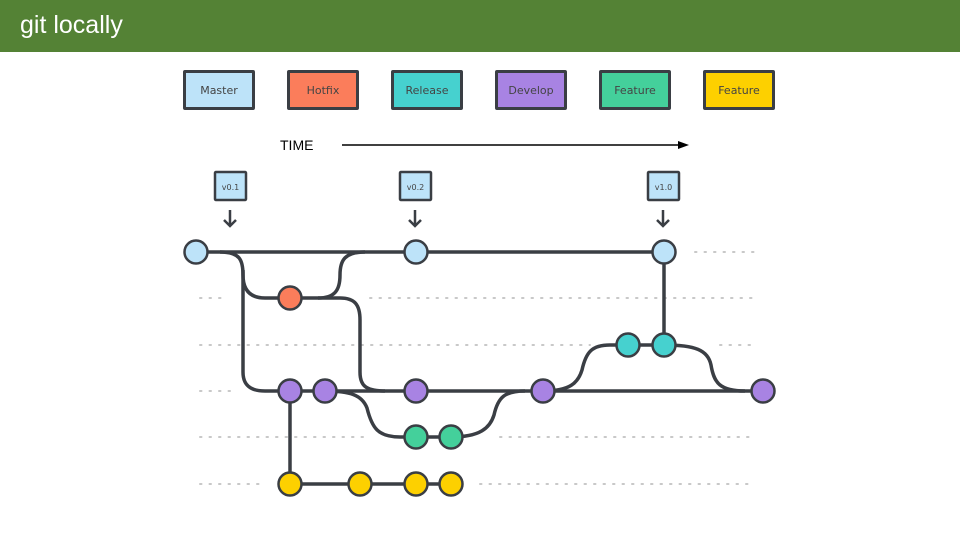 The height and width of the screenshot is (540, 960). What do you see at coordinates (683, 145) in the screenshot?
I see `time-arrow-head-icon` at bounding box center [683, 145].